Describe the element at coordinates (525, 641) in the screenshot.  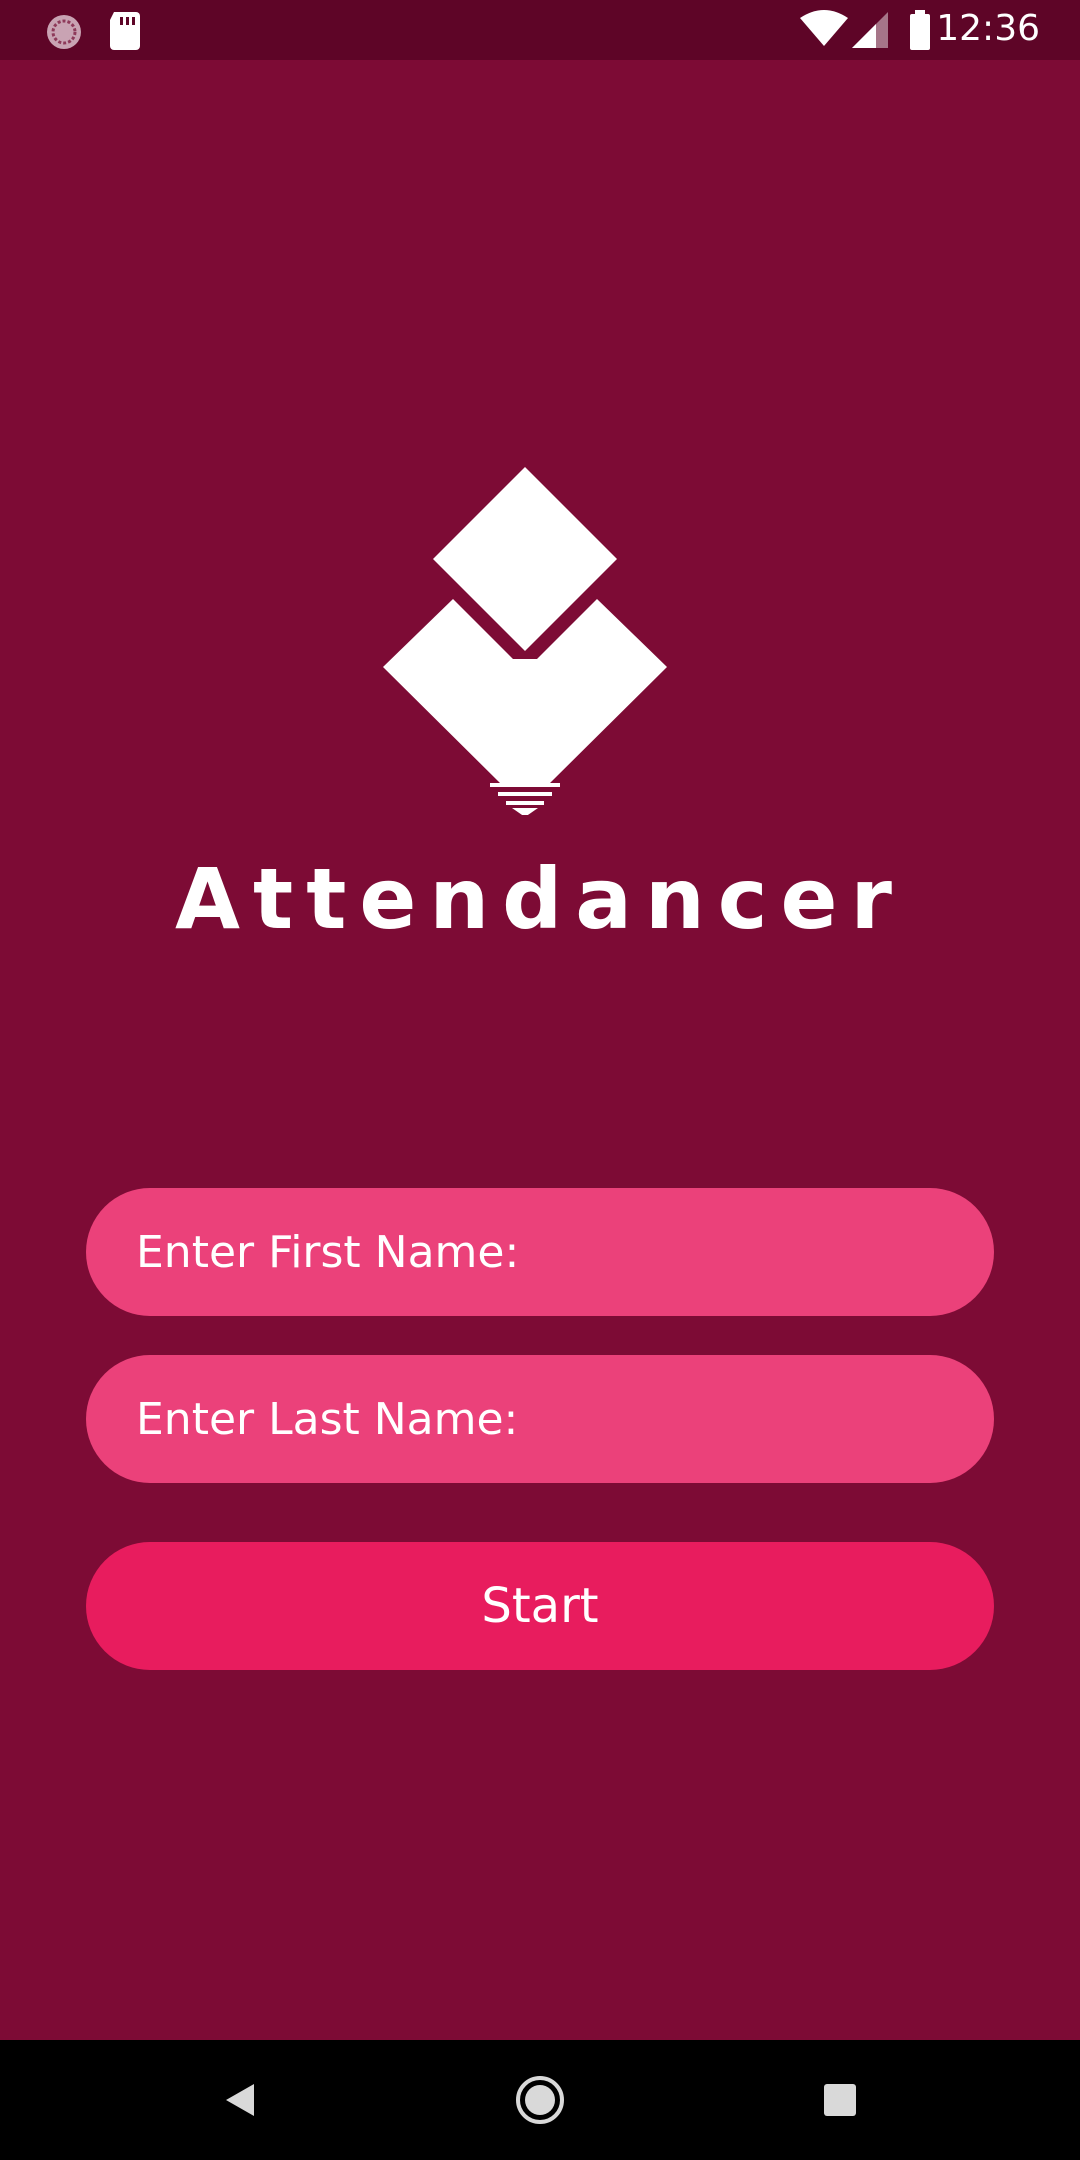
I see `attendancer-logo-icon` at that location.